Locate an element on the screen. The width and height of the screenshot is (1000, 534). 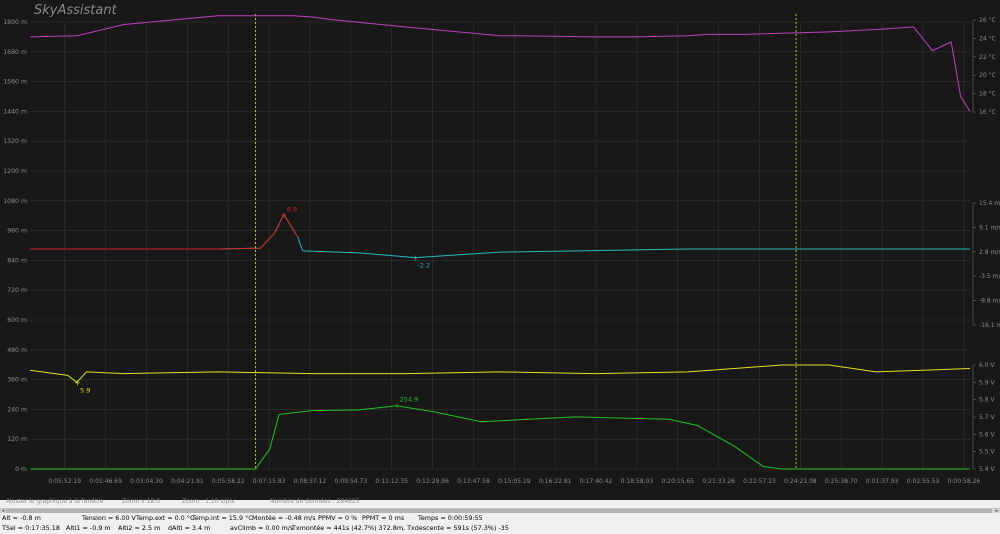
y-left-tick-label: 120 m is located at coordinates (17, 439).